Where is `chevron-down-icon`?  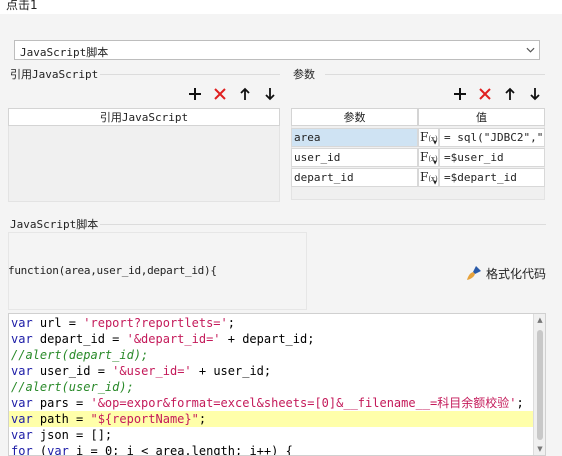 chevron-down-icon is located at coordinates (530, 50).